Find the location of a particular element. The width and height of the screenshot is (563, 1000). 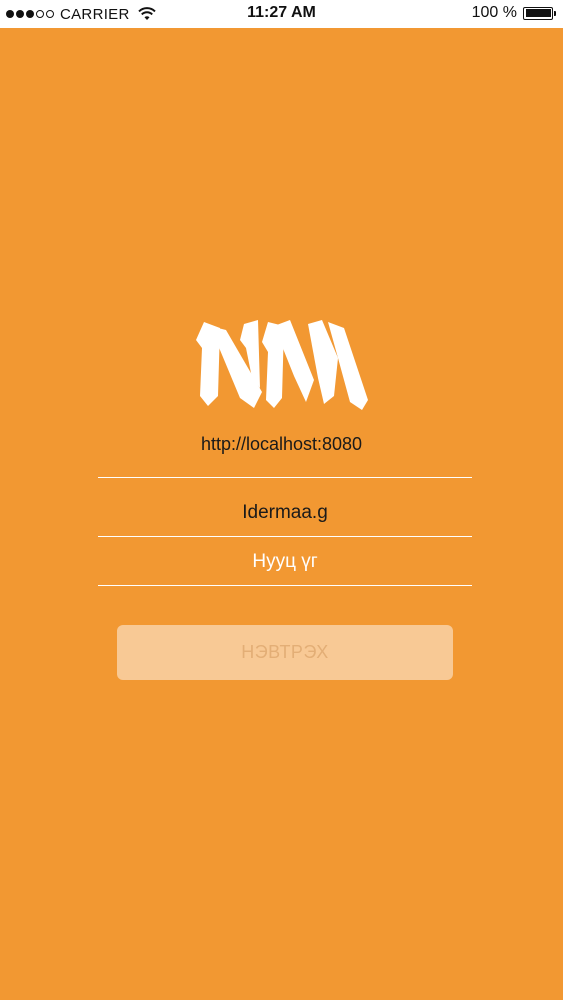

status-right: 100 % is located at coordinates (513, 13).